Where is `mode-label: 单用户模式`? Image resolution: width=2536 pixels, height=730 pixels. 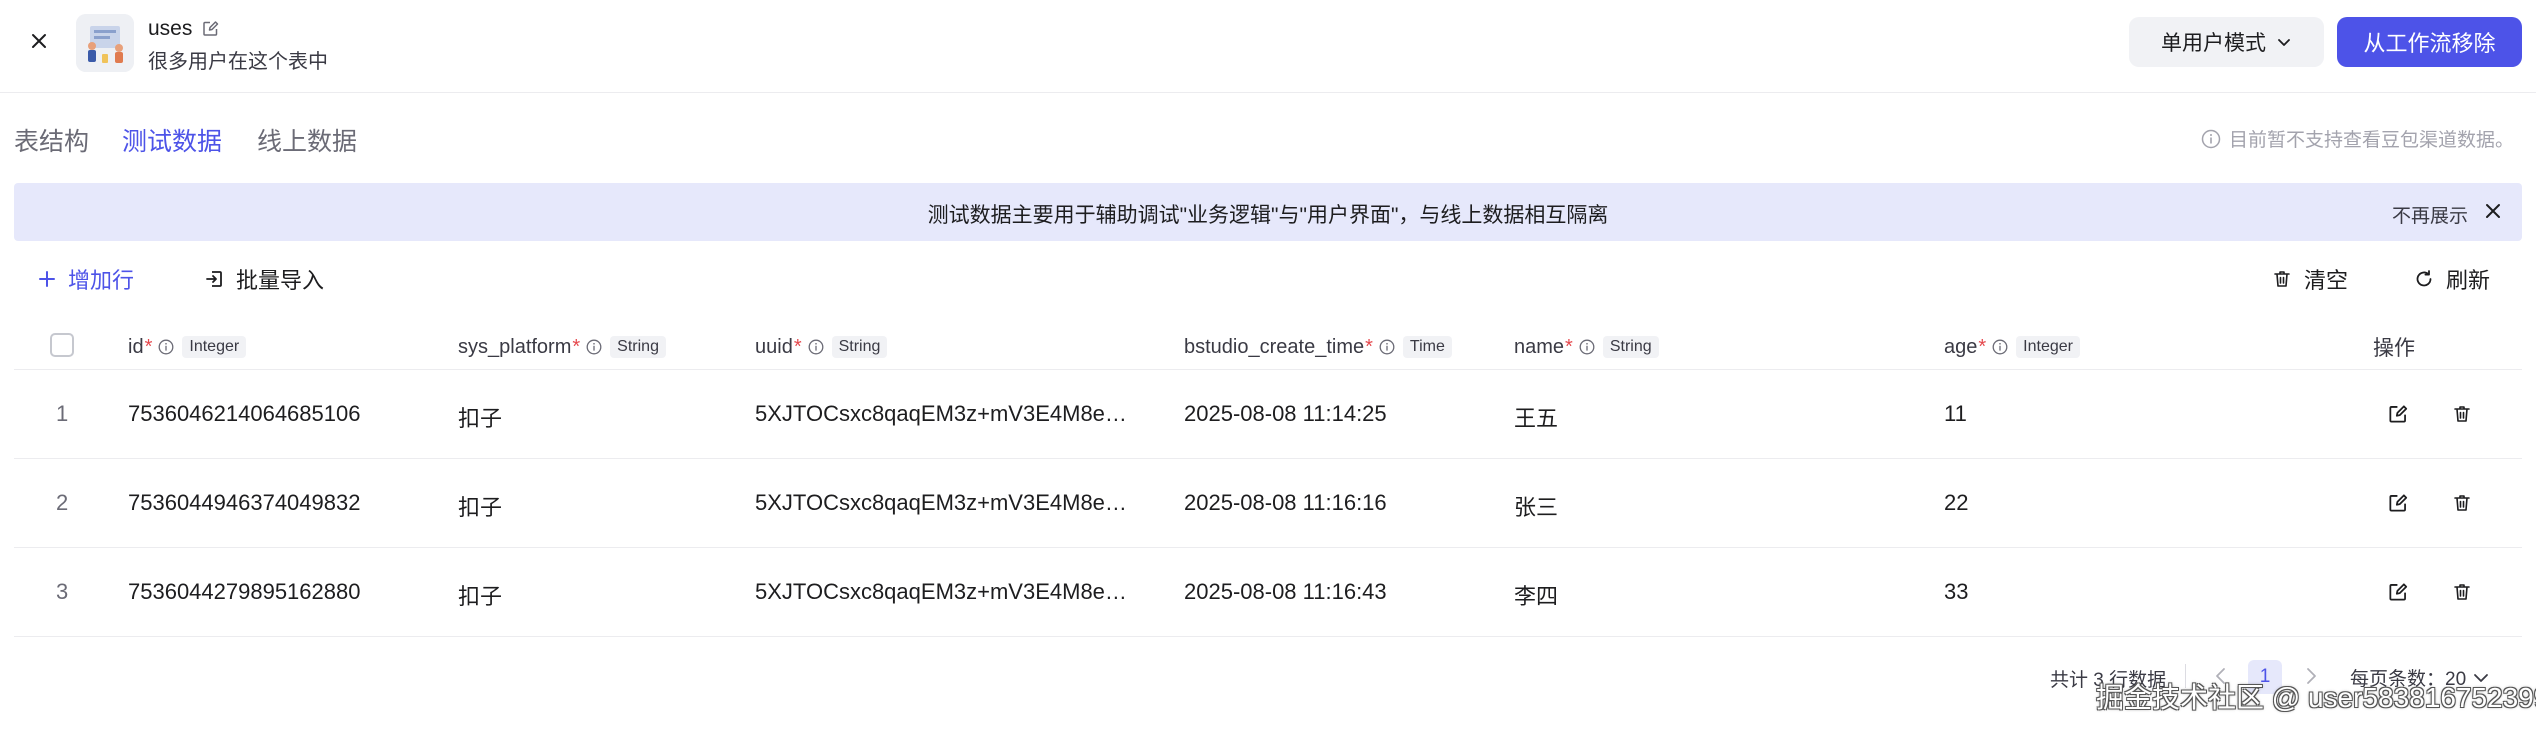 mode-label: 单用户模式 is located at coordinates (2213, 43).